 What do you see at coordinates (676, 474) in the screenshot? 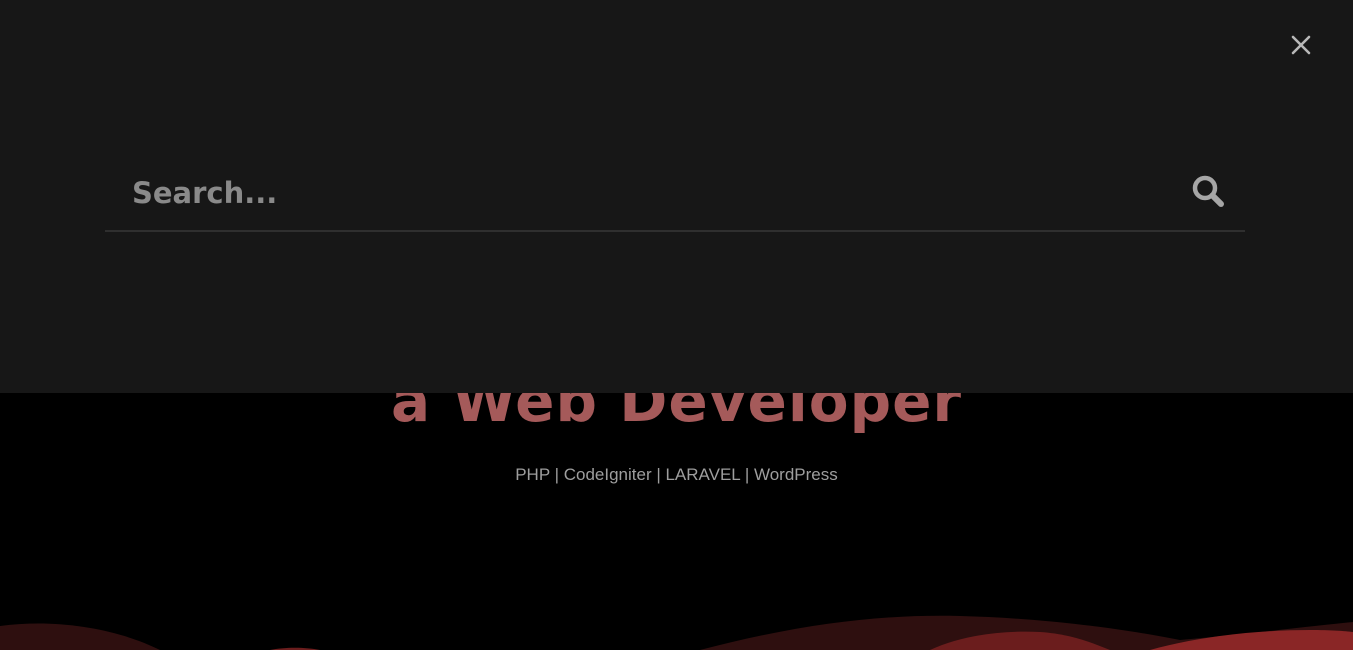
I see `hero-subtitle: PHP | CodeIgniter | LARAVEL | WordPress` at bounding box center [676, 474].